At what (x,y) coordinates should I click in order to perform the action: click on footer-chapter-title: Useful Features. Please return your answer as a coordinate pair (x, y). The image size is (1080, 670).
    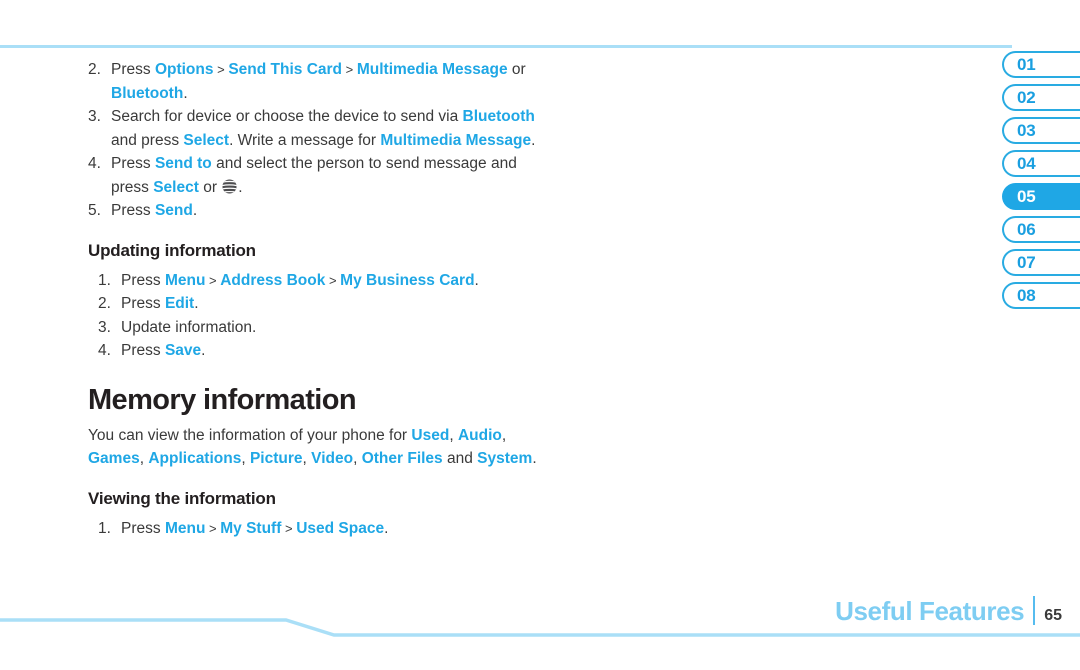
    Looking at the image, I should click on (930, 611).